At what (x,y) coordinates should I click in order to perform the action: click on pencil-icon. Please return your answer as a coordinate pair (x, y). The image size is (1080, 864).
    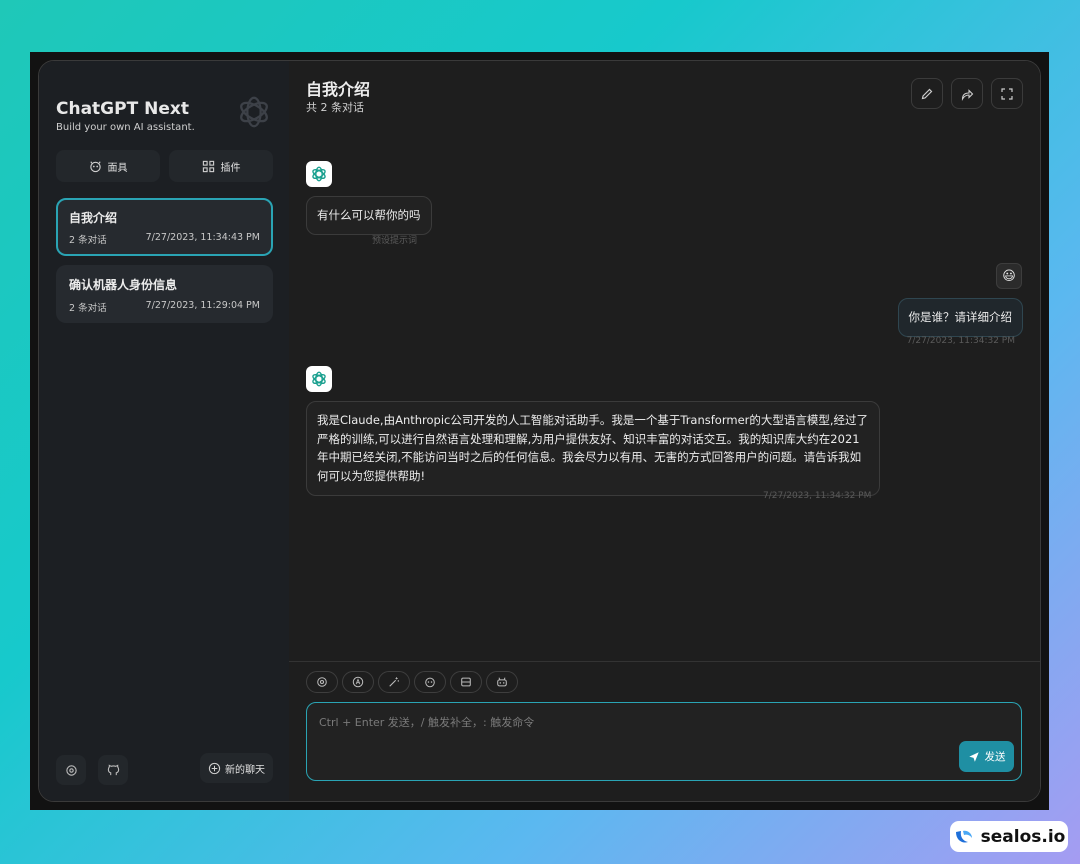
    Looking at the image, I should click on (927, 93).